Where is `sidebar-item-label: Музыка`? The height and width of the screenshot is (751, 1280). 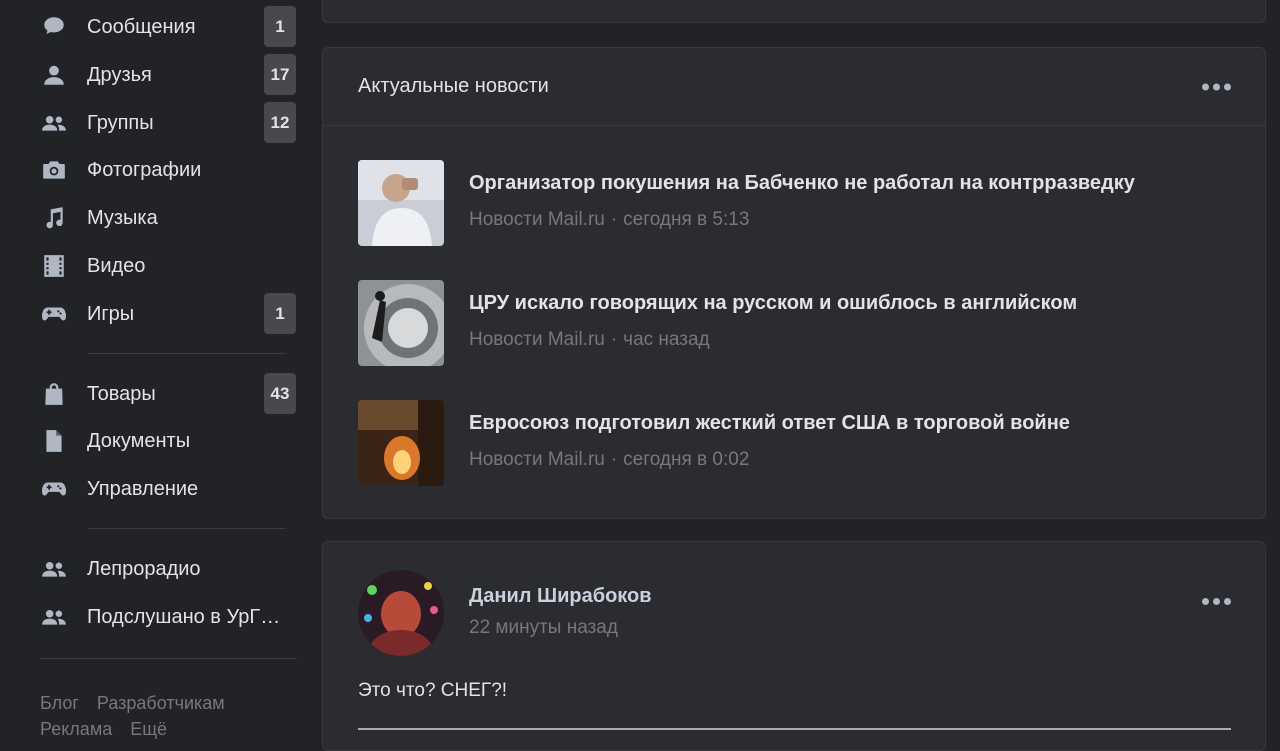
sidebar-item-label: Музыка is located at coordinates (122, 217).